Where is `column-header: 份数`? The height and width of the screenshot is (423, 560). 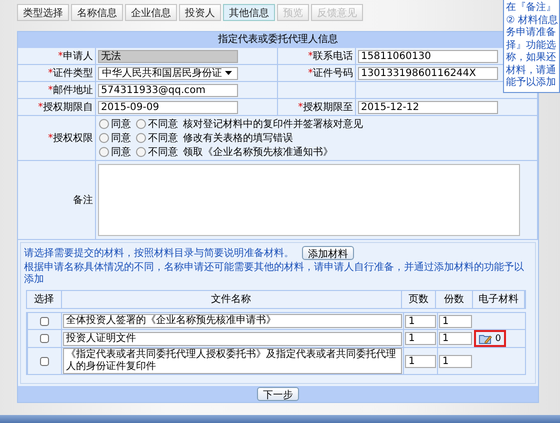 column-header: 份数 is located at coordinates (454, 299).